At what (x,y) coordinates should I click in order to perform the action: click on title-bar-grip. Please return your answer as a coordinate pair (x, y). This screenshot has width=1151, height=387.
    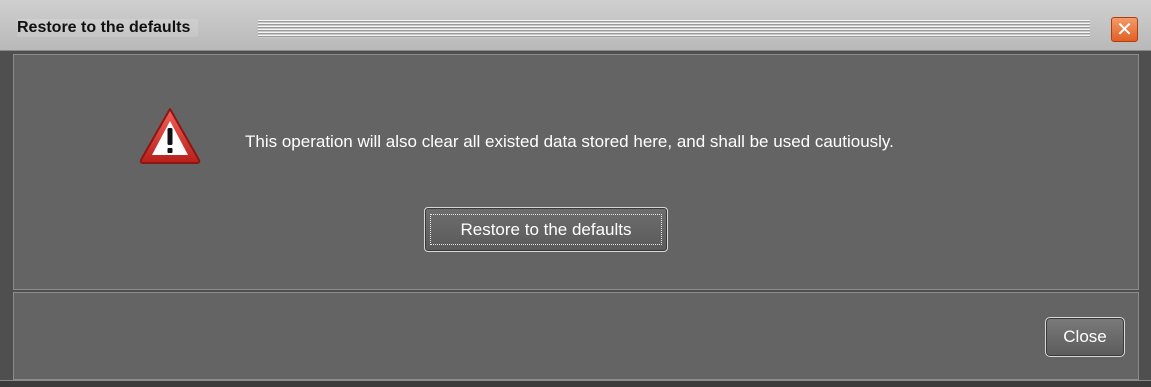
    Looking at the image, I should click on (674, 29).